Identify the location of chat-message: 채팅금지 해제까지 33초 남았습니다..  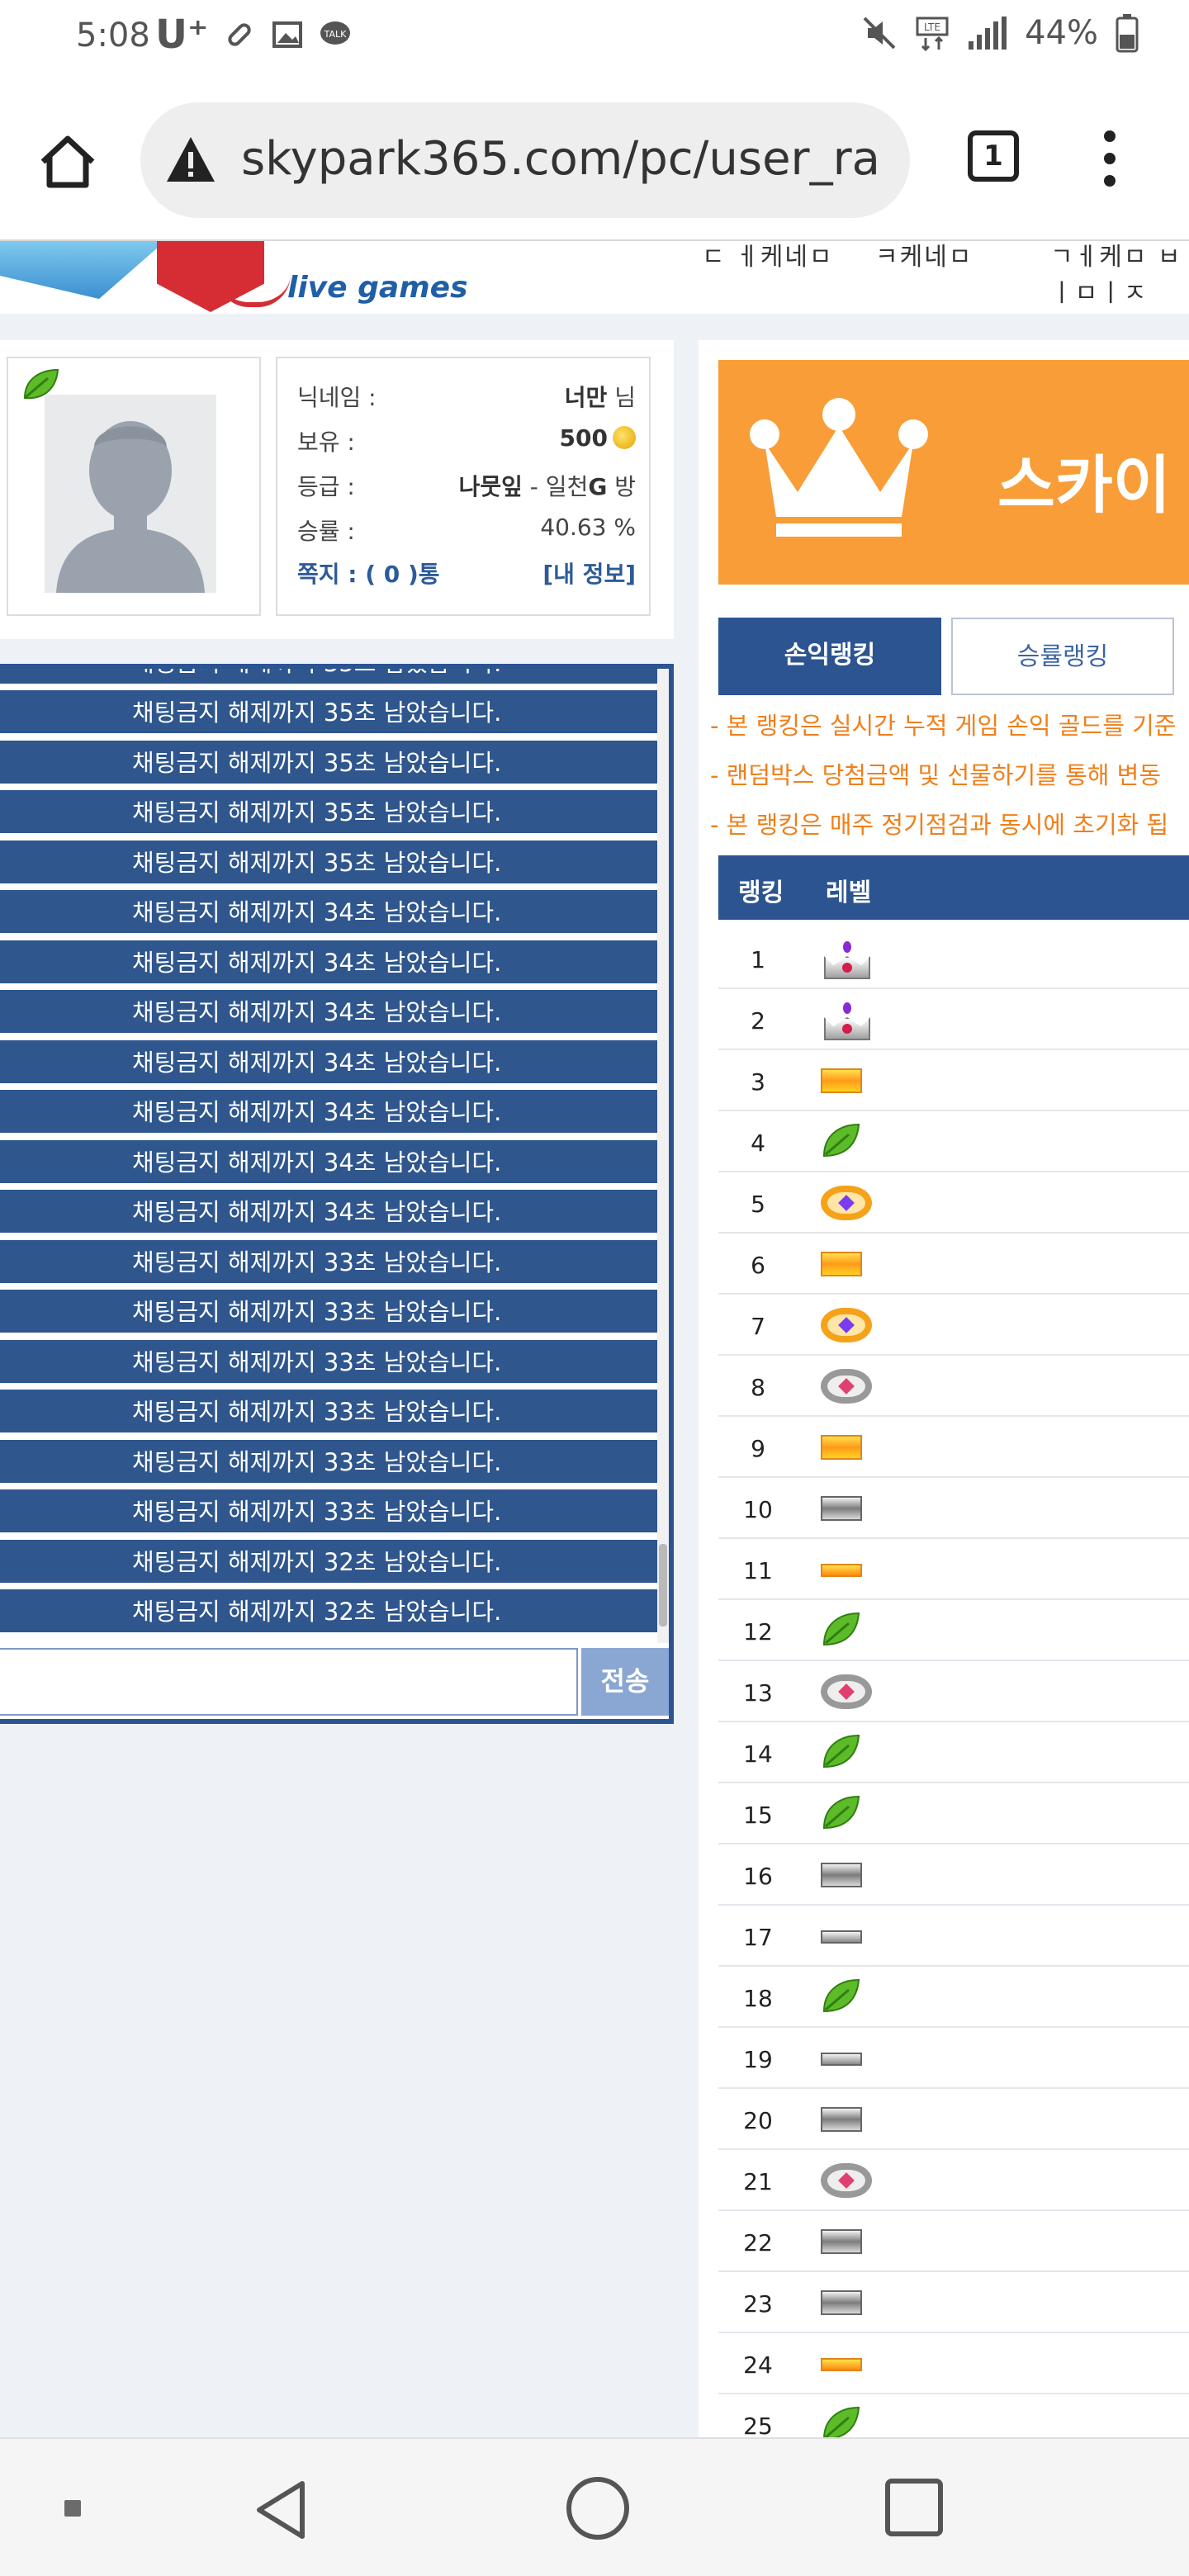
(328, 1413).